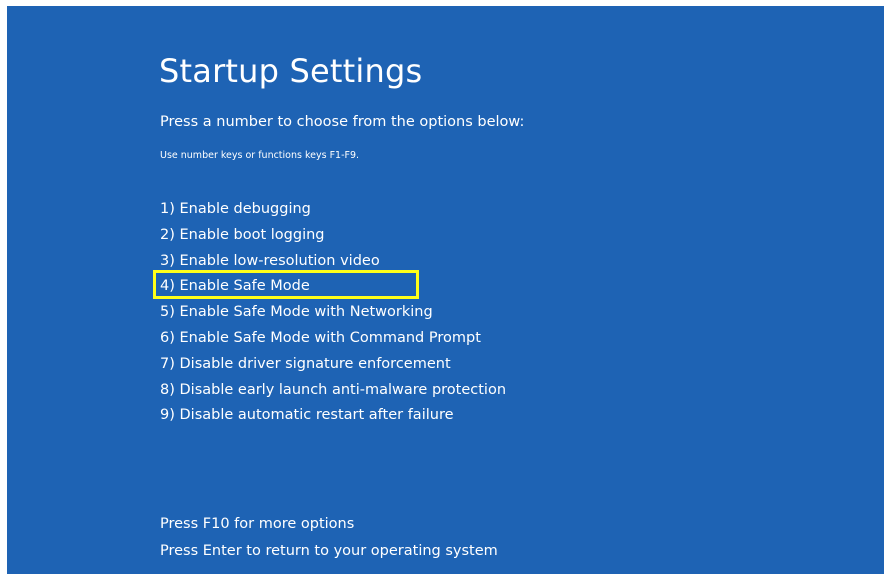  I want to click on keys-hint-text: Use number keys or functions keys F1-F9., so click(260, 155).